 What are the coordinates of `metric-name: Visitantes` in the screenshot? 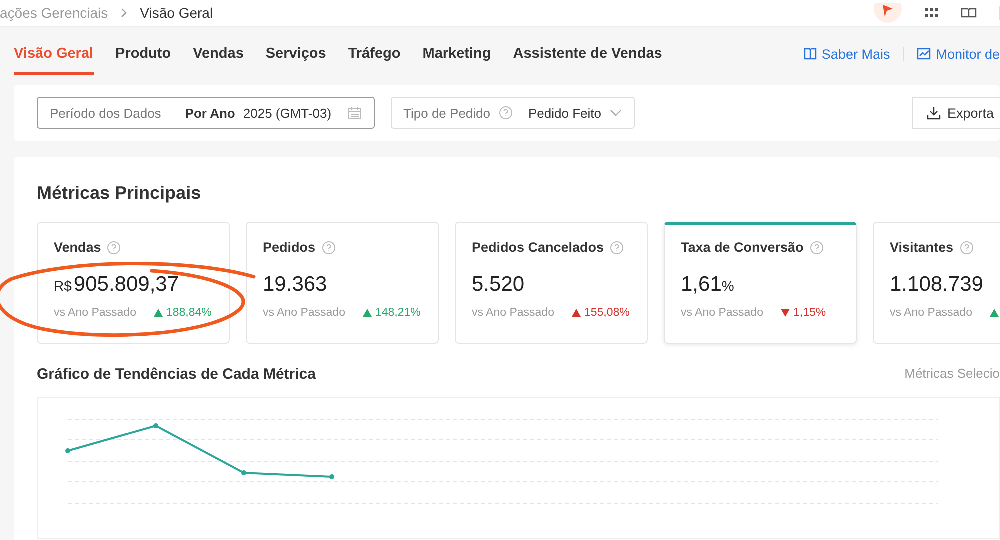 It's located at (922, 247).